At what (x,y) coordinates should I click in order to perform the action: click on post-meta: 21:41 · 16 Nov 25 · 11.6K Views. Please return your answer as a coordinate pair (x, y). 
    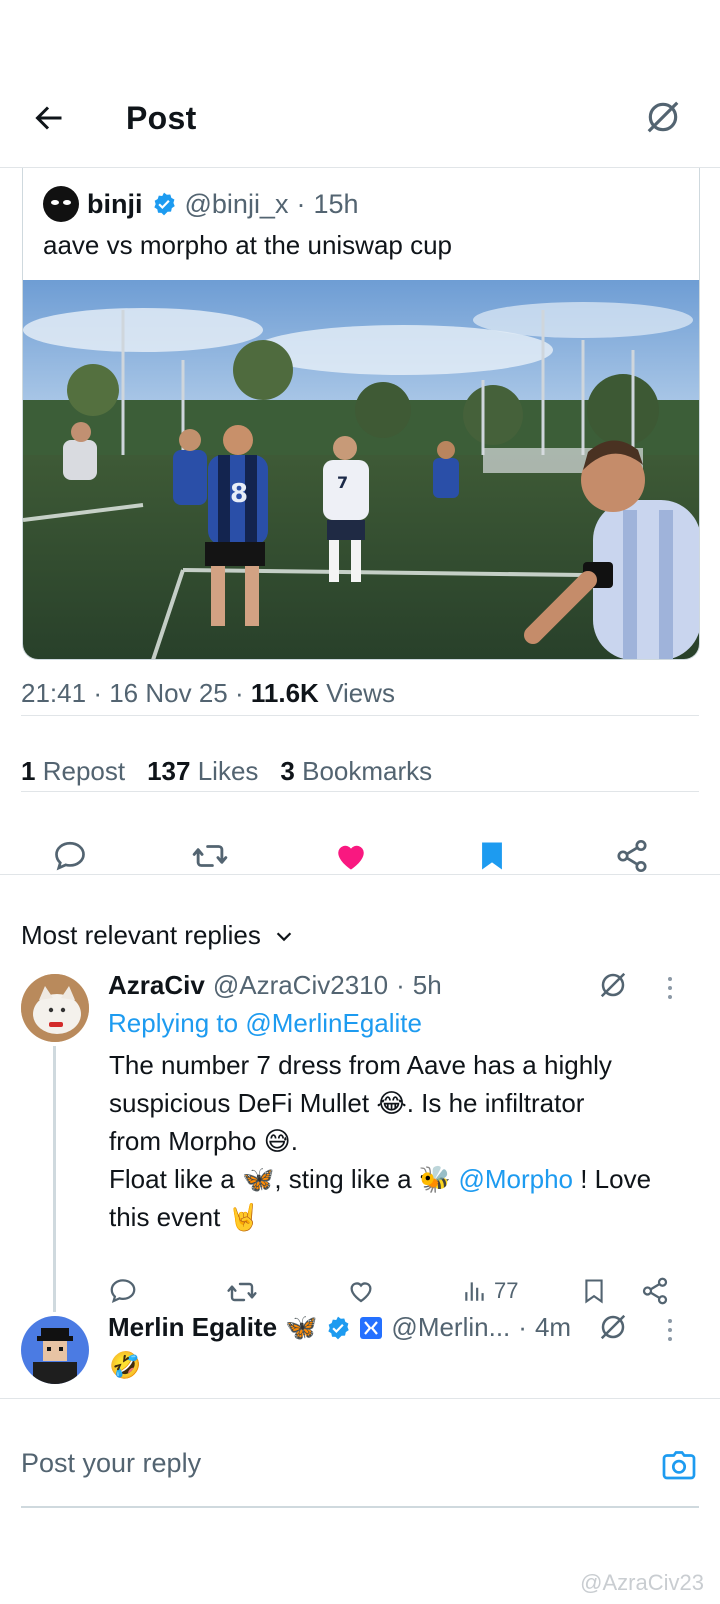
    Looking at the image, I should click on (208, 693).